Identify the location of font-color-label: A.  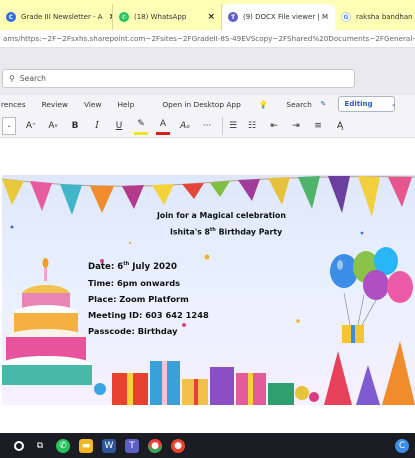
(163, 124).